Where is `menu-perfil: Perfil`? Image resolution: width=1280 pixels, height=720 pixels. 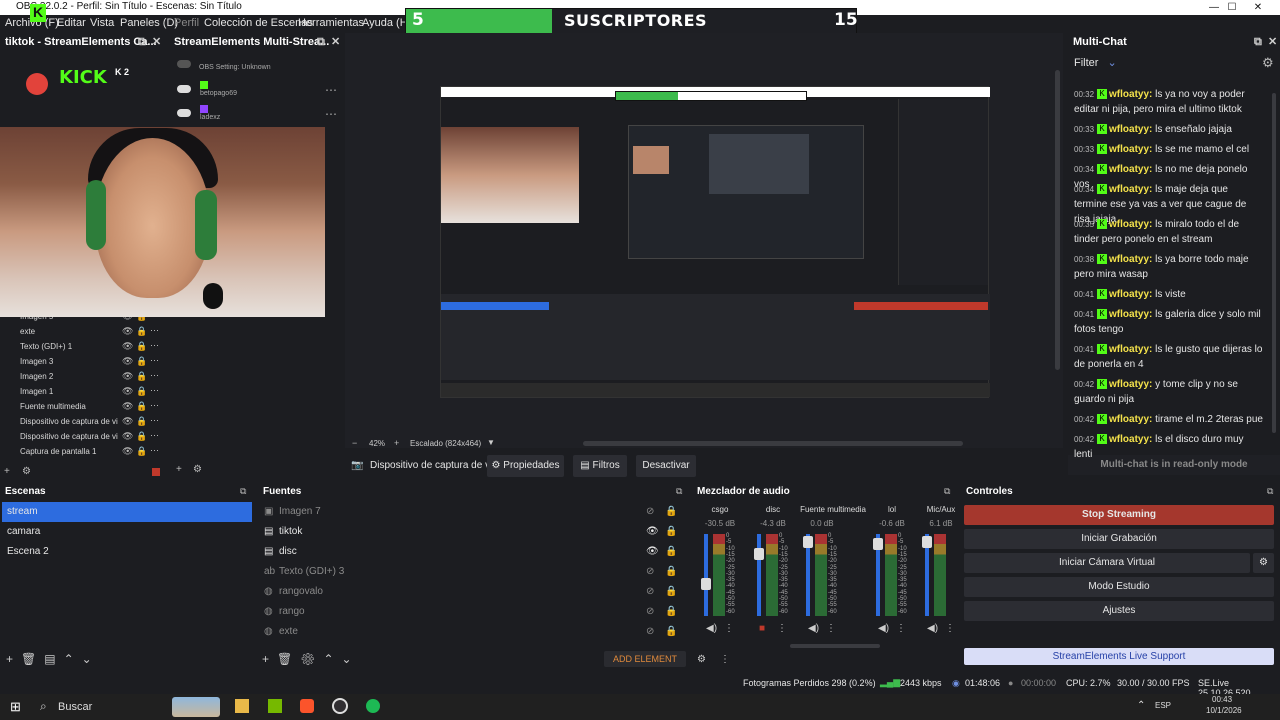 menu-perfil: Perfil is located at coordinates (186, 23).